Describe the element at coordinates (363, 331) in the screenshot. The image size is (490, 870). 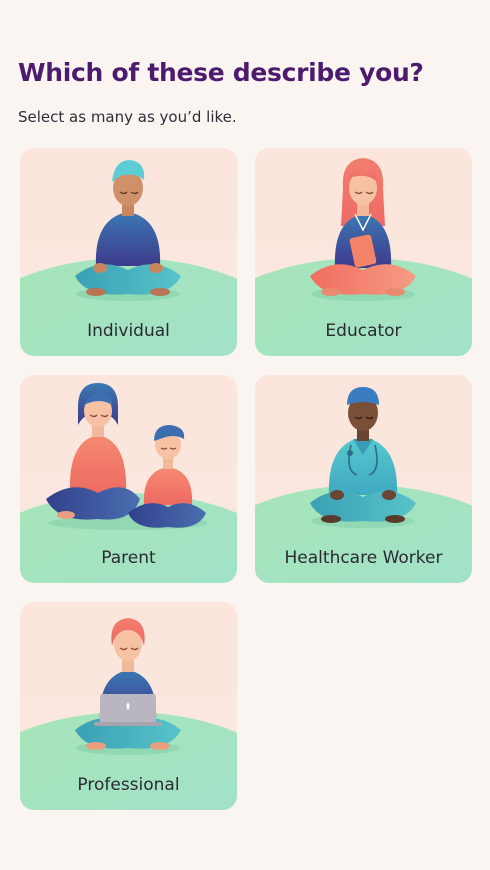
I see `option-label: Educator` at that location.